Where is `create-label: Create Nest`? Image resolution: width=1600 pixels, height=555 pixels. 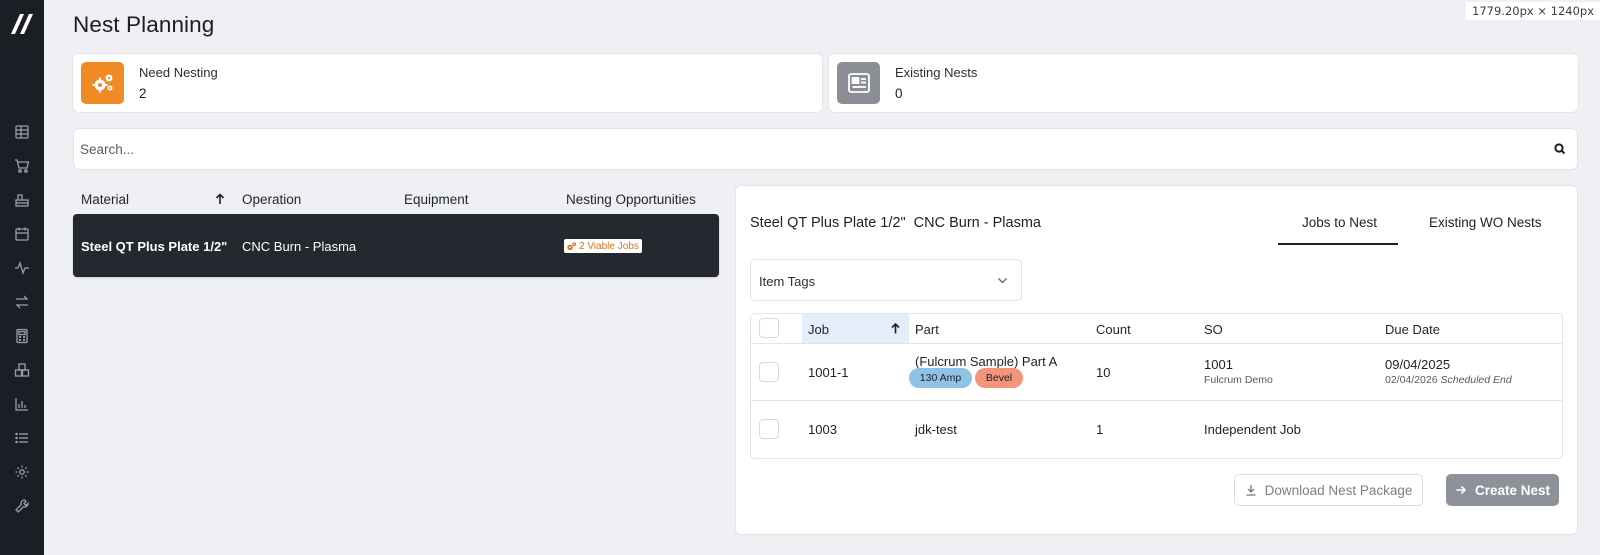
create-label: Create Nest is located at coordinates (1512, 490).